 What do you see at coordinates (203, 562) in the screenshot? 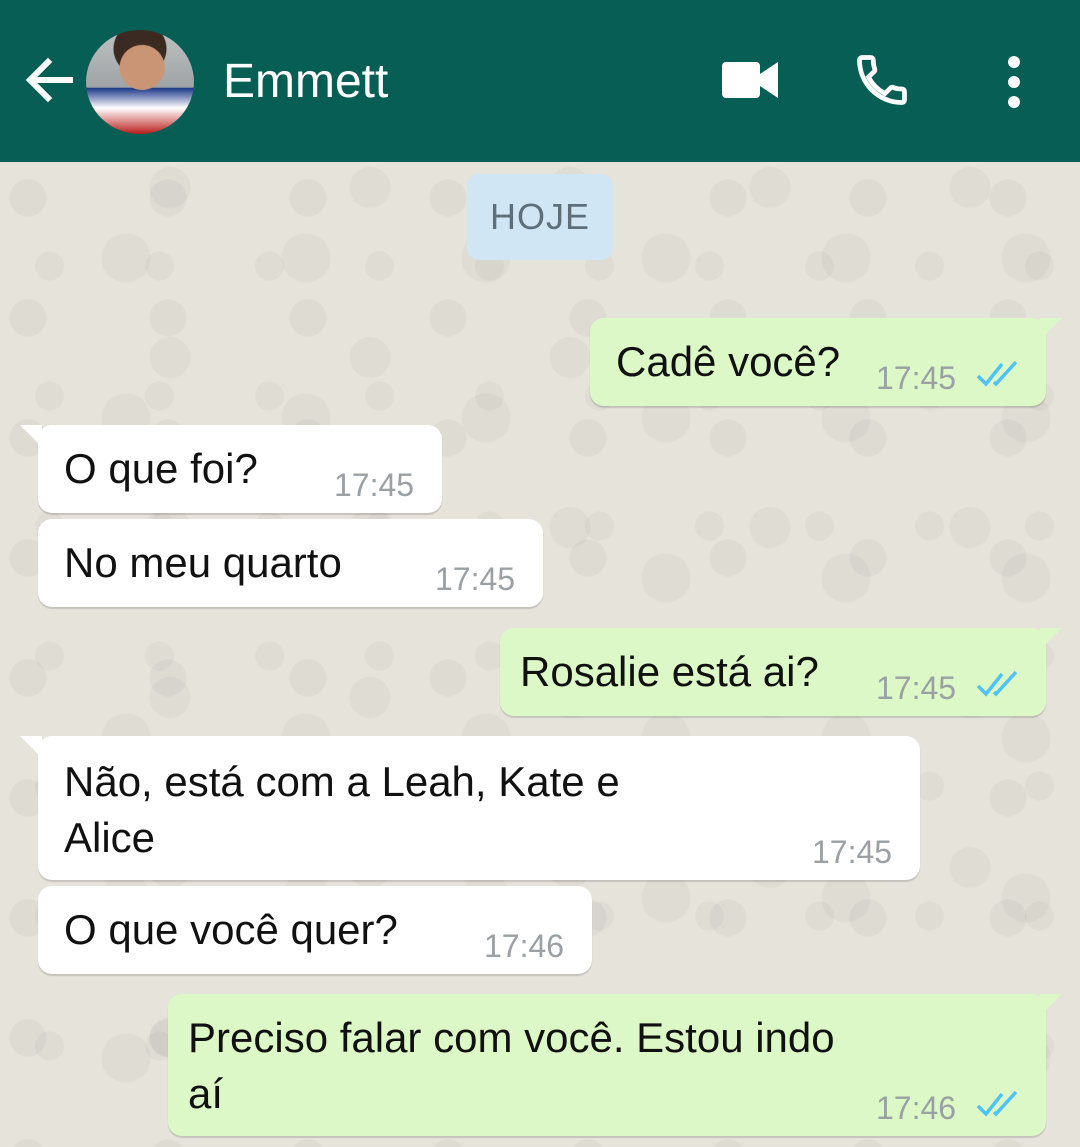
I see `message-text: No meu quarto` at bounding box center [203, 562].